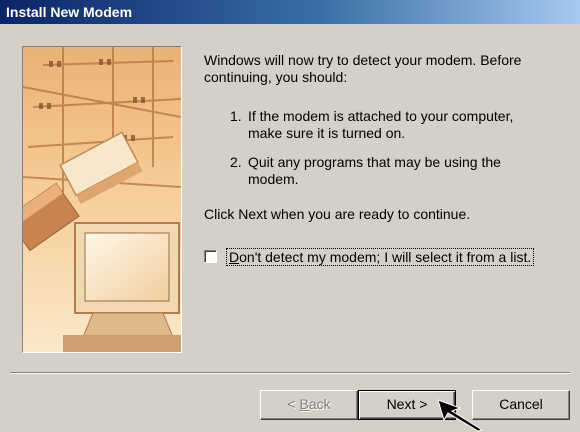 The width and height of the screenshot is (580, 432). I want to click on back-button: < Back, so click(309, 405).